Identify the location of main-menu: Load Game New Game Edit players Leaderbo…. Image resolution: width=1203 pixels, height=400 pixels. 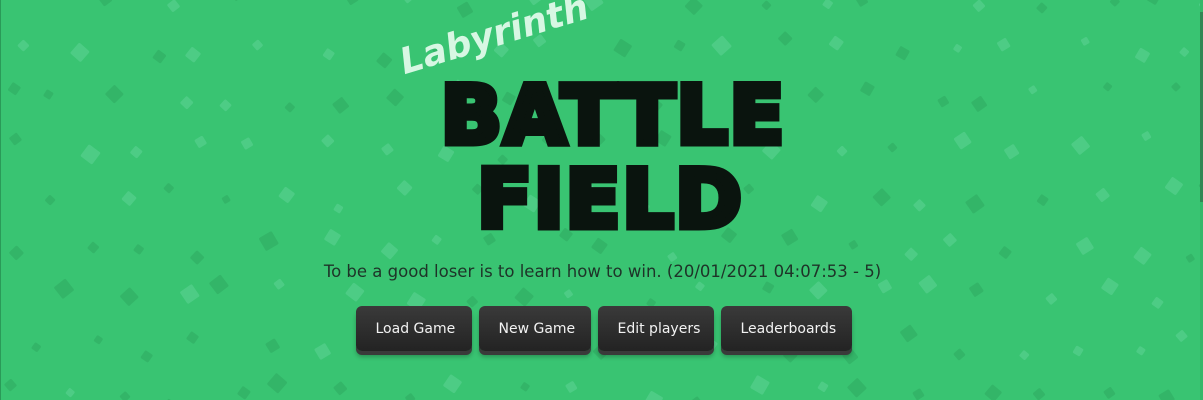
(602, 328).